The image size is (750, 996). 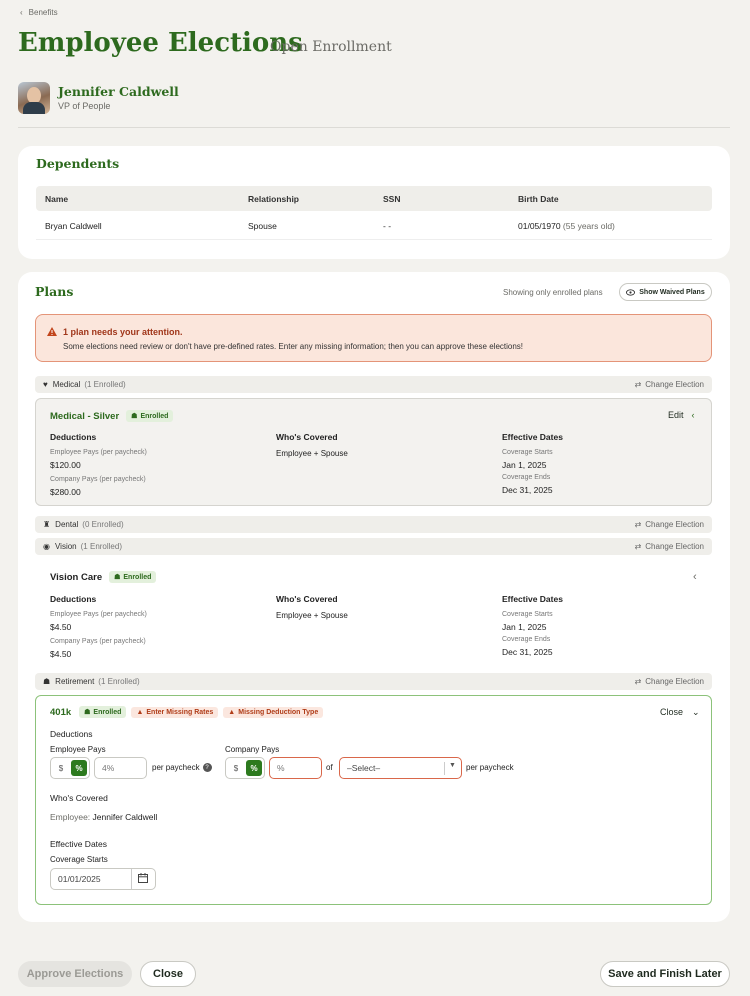 What do you see at coordinates (281, 768) in the screenshot?
I see `company-pays-placeholder: %` at bounding box center [281, 768].